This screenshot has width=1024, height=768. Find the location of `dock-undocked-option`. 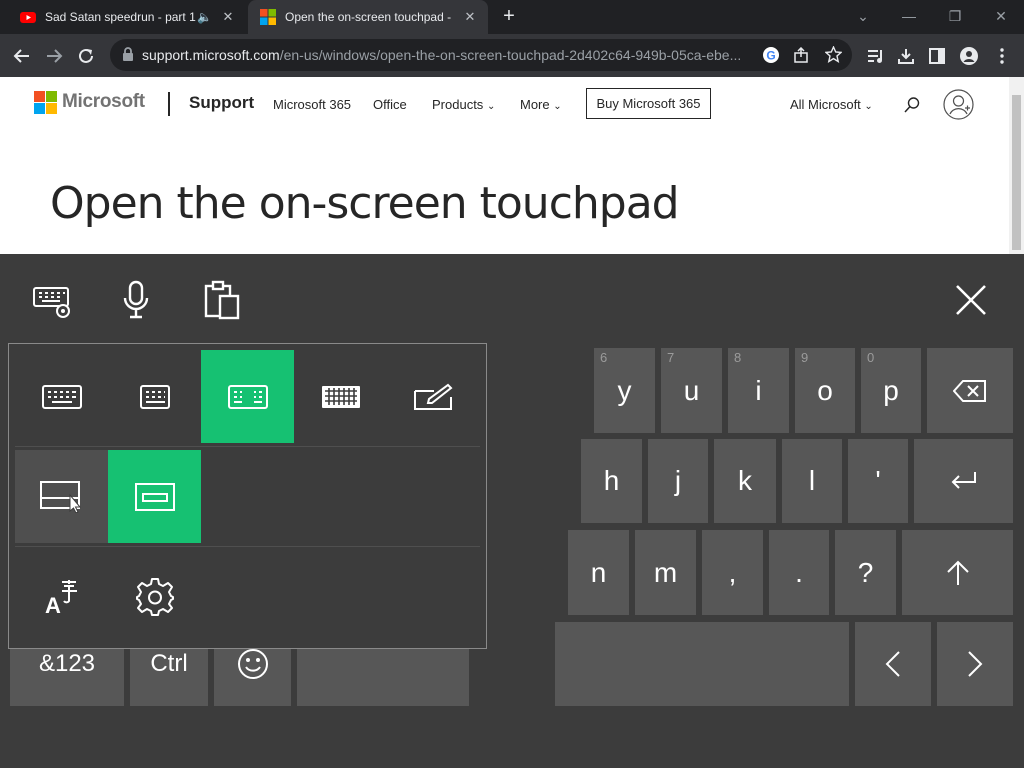

dock-undocked-option is located at coordinates (61, 496).